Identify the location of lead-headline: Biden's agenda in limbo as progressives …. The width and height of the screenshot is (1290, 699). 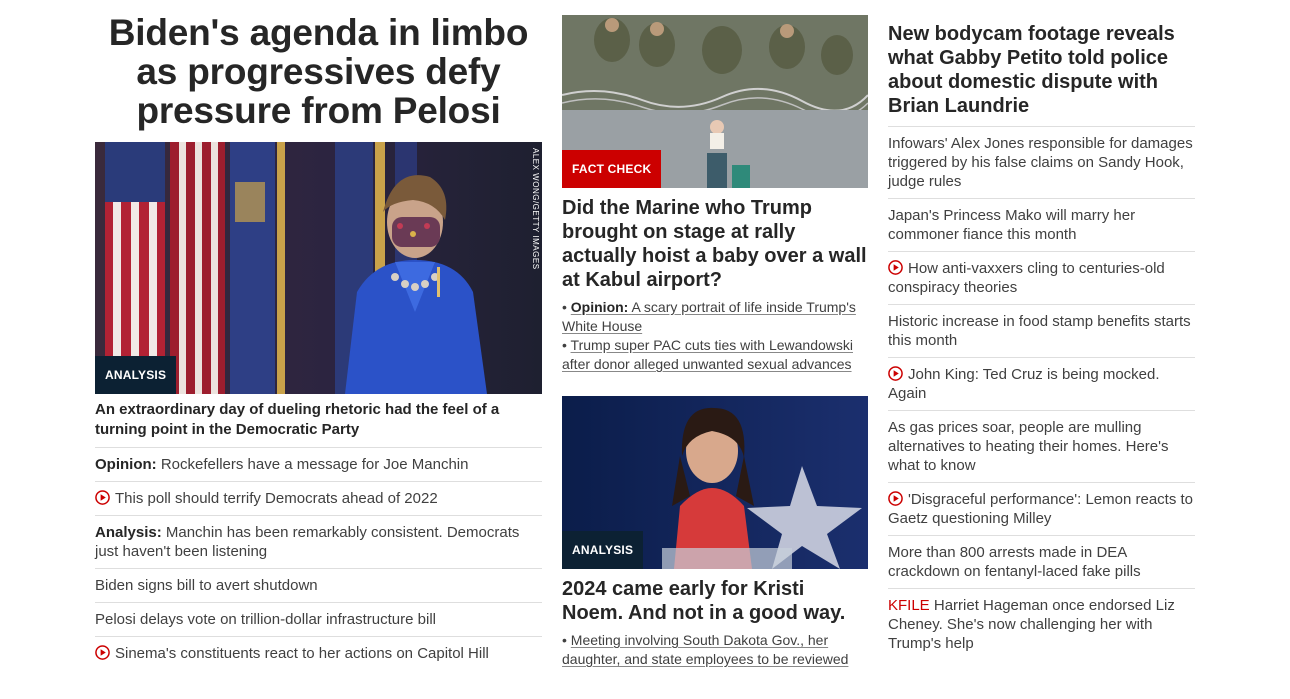
(318, 71).